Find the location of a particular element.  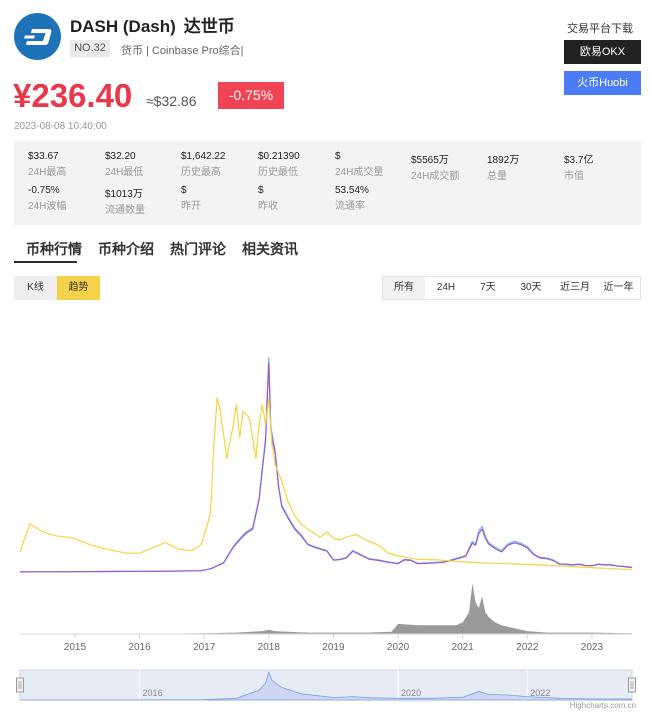

rank-badge: NO.32 is located at coordinates (90, 48).